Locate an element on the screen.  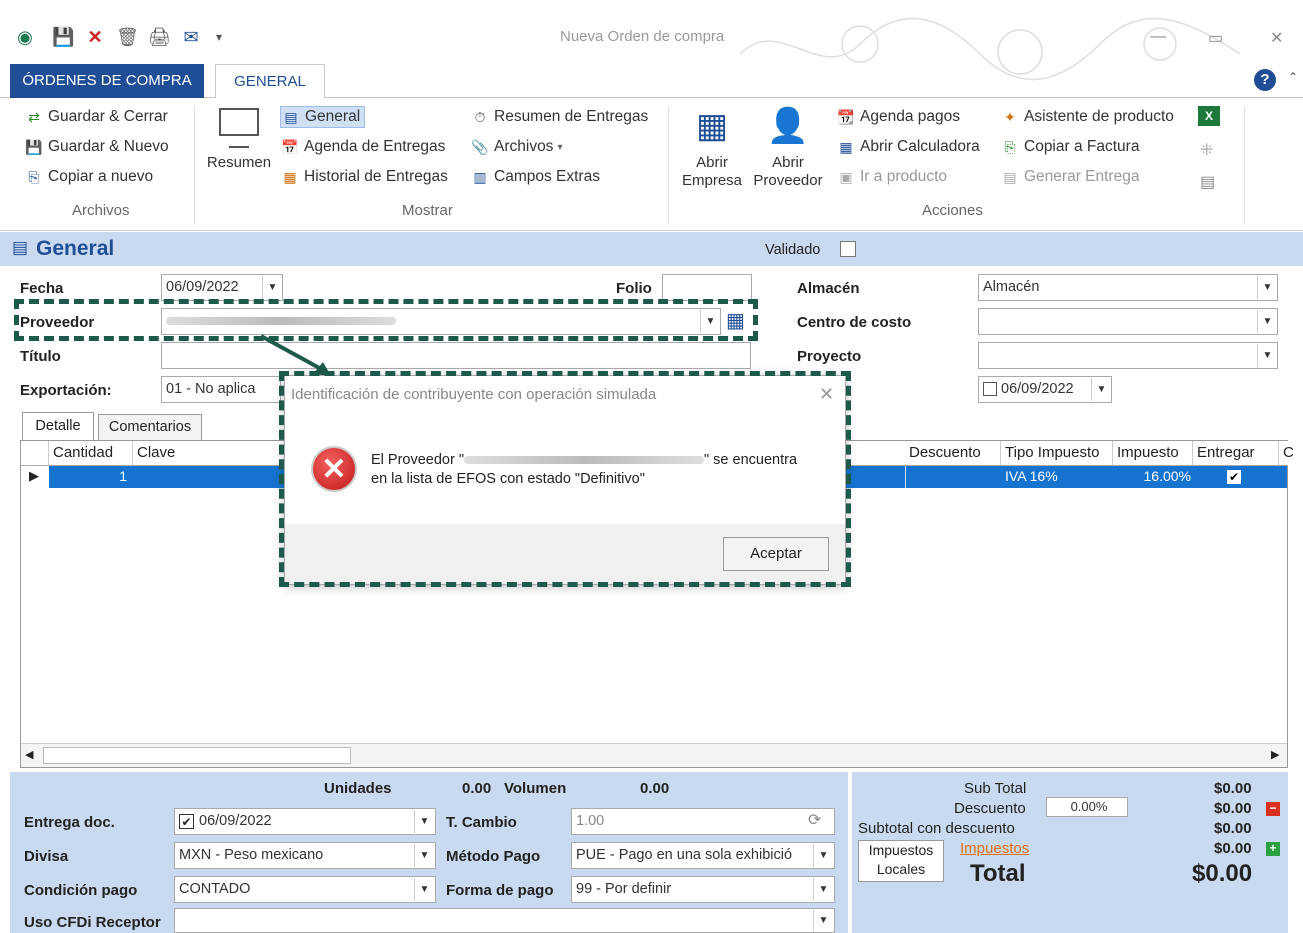
plus-icon: + is located at coordinates (1273, 849).